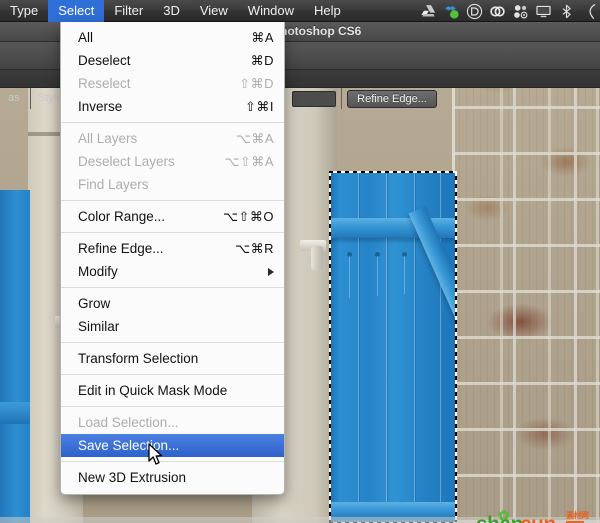 This screenshot has width=600, height=523. Describe the element at coordinates (172, 216) in the screenshot. I see `menu-item-color-range: Color Range... ⌥⇧⌘O` at that location.